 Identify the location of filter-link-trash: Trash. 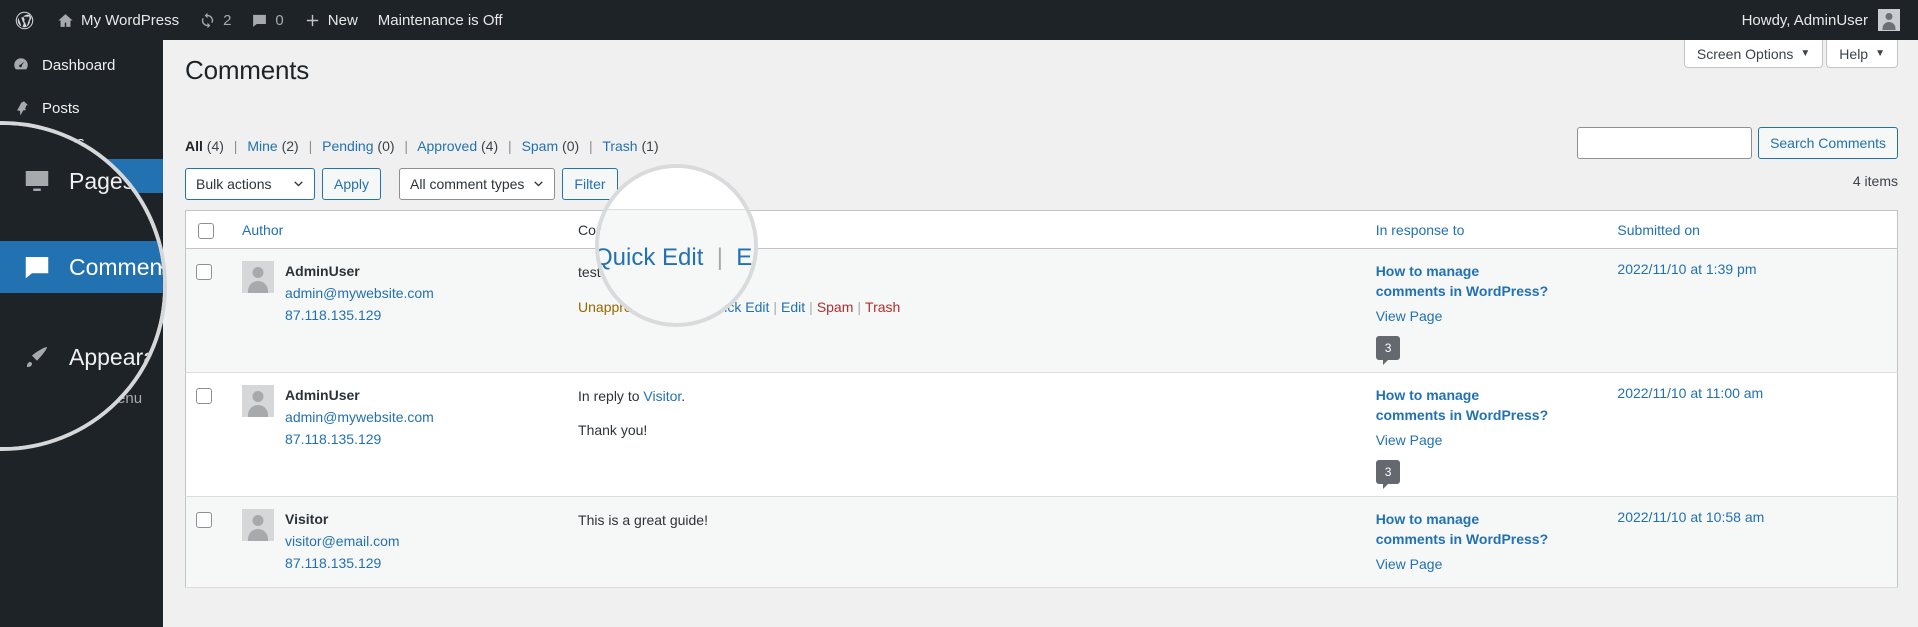
(619, 146).